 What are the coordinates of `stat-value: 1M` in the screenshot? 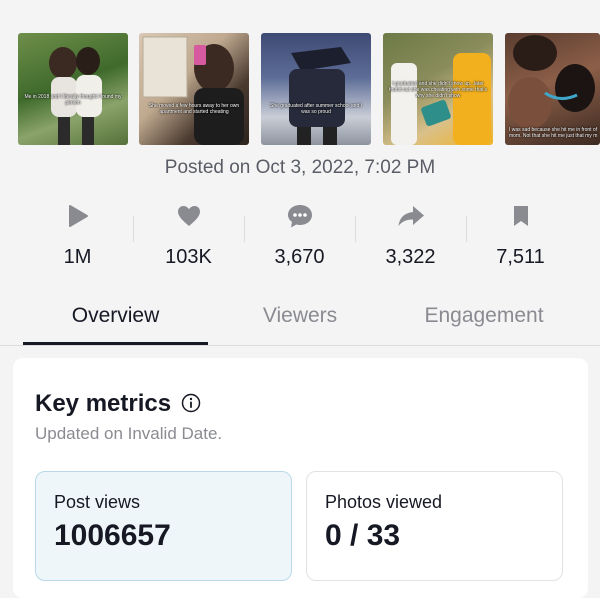 It's located at (77, 257).